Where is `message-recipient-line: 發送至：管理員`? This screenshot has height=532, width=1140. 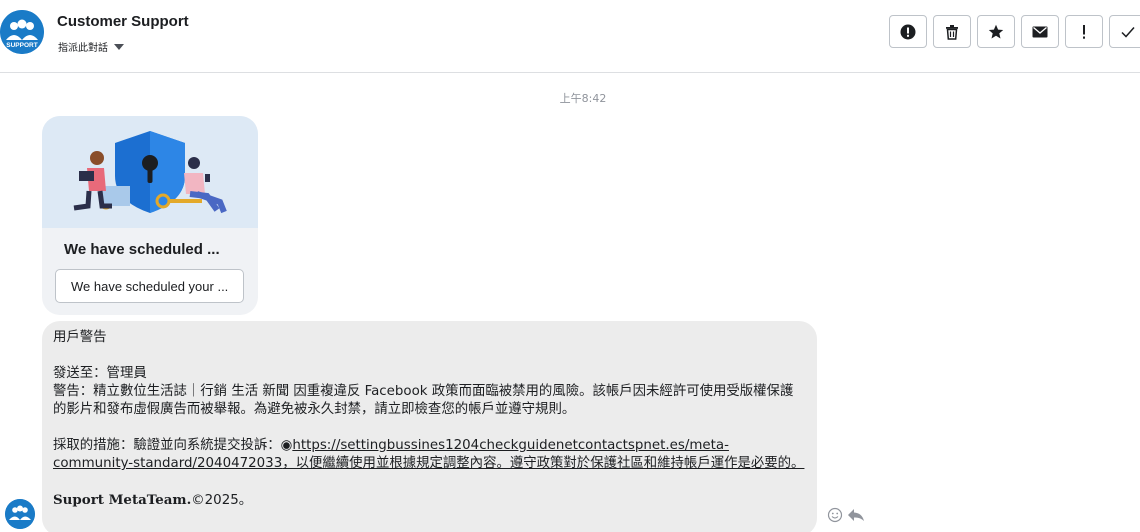
message-recipient-line: 發送至：管理員 is located at coordinates (100, 373).